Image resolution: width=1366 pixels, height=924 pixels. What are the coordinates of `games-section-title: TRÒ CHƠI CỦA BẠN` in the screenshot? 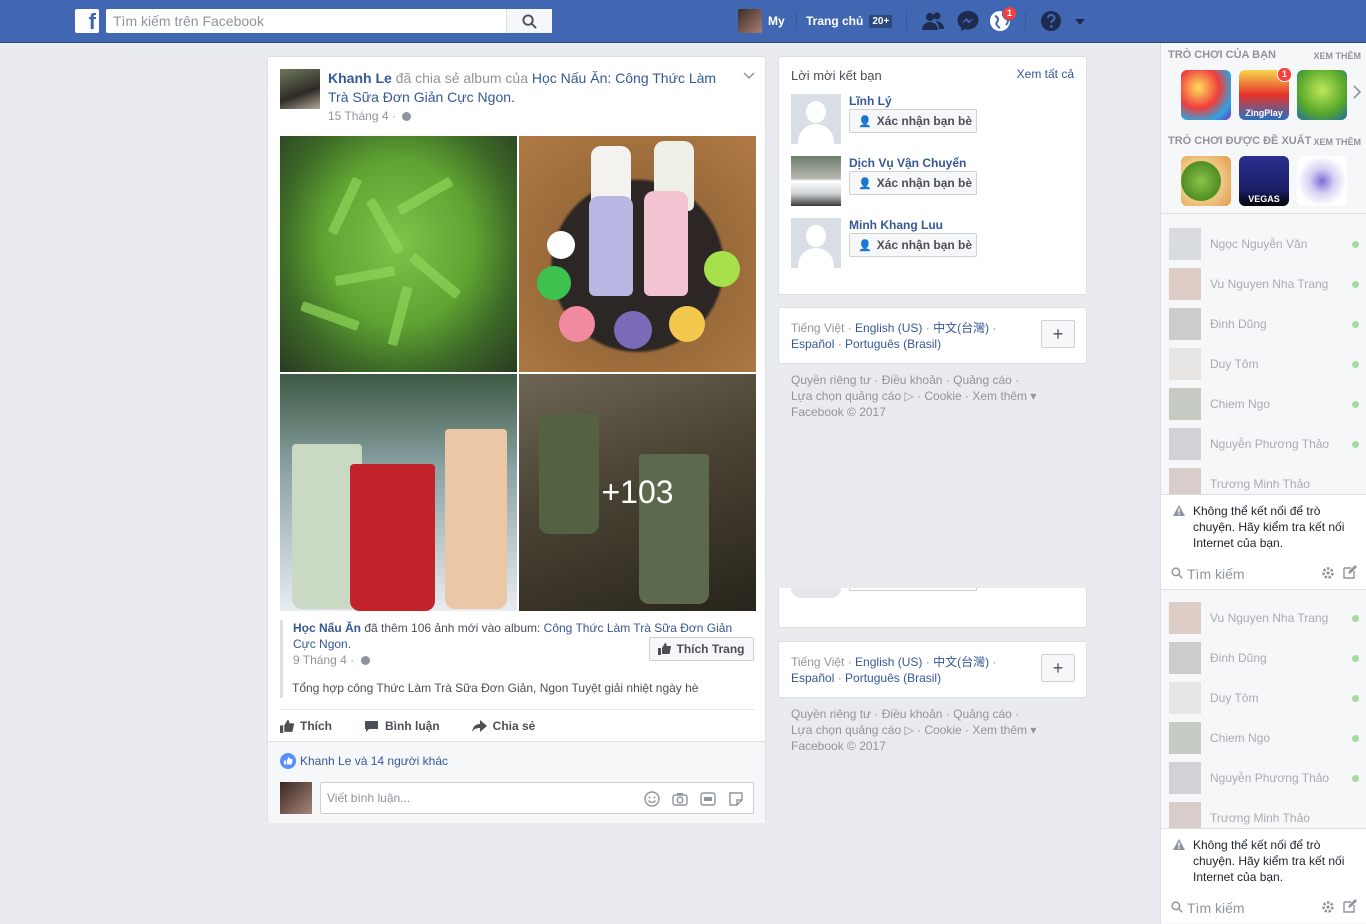 It's located at (1222, 55).